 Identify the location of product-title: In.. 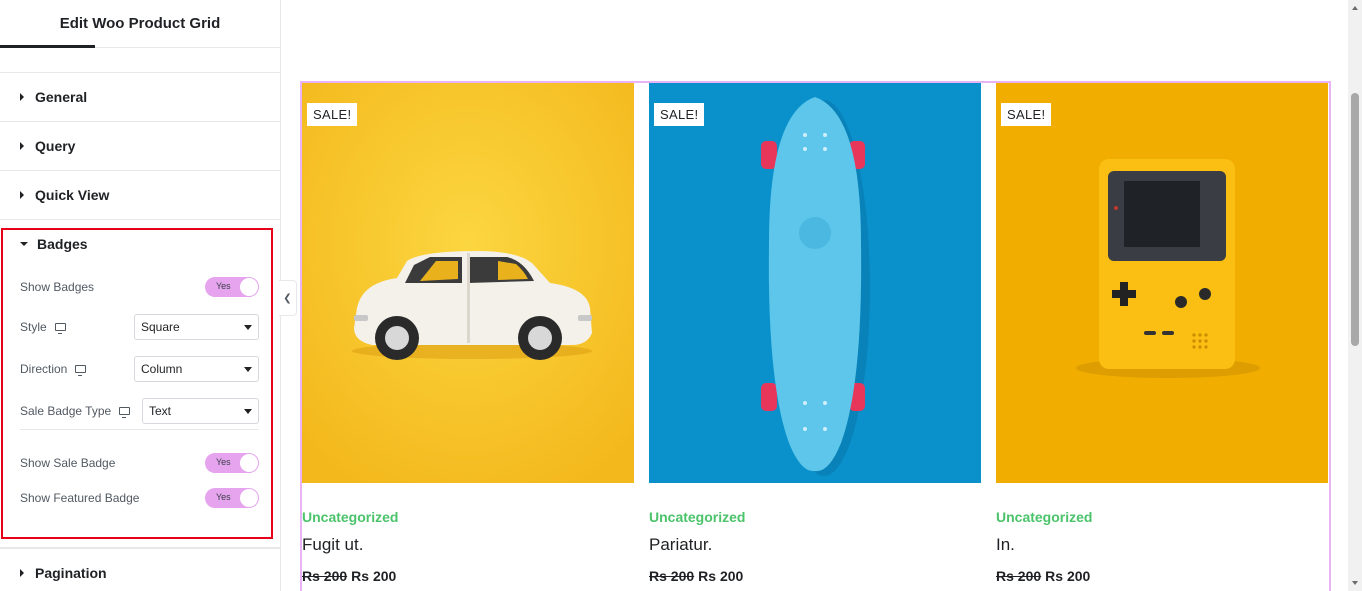
(1005, 545).